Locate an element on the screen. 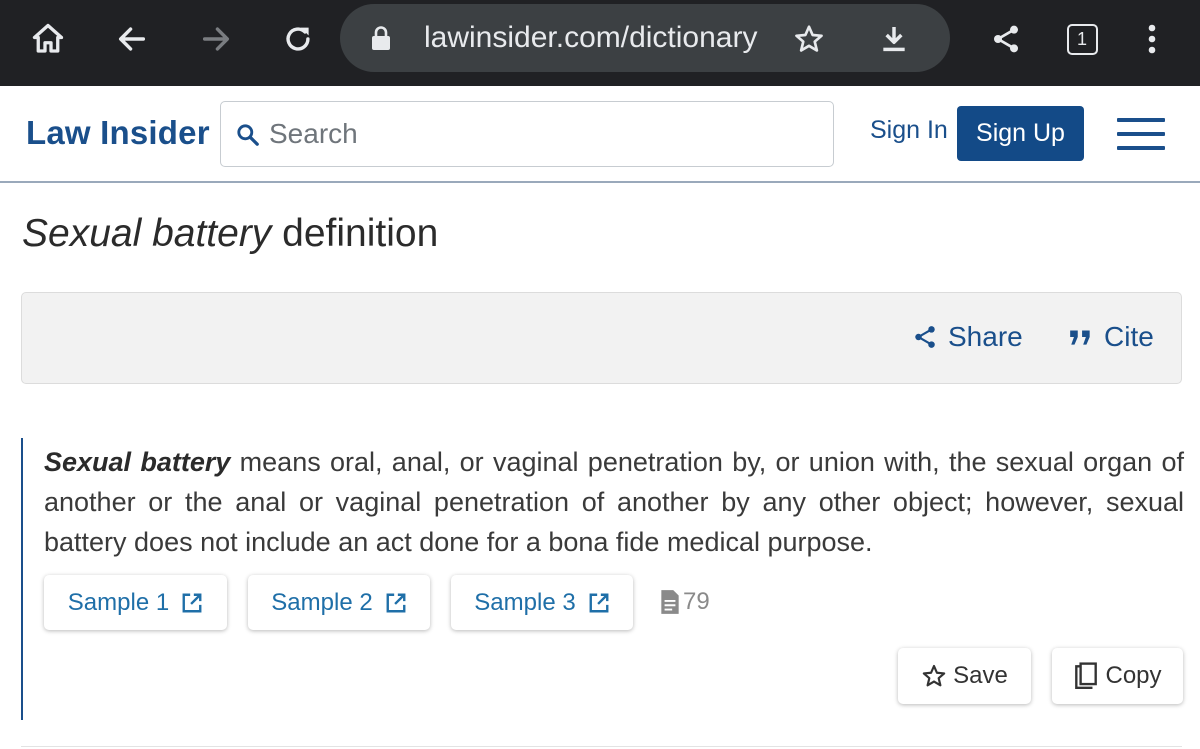  share-button: Share is located at coordinates (967, 337).